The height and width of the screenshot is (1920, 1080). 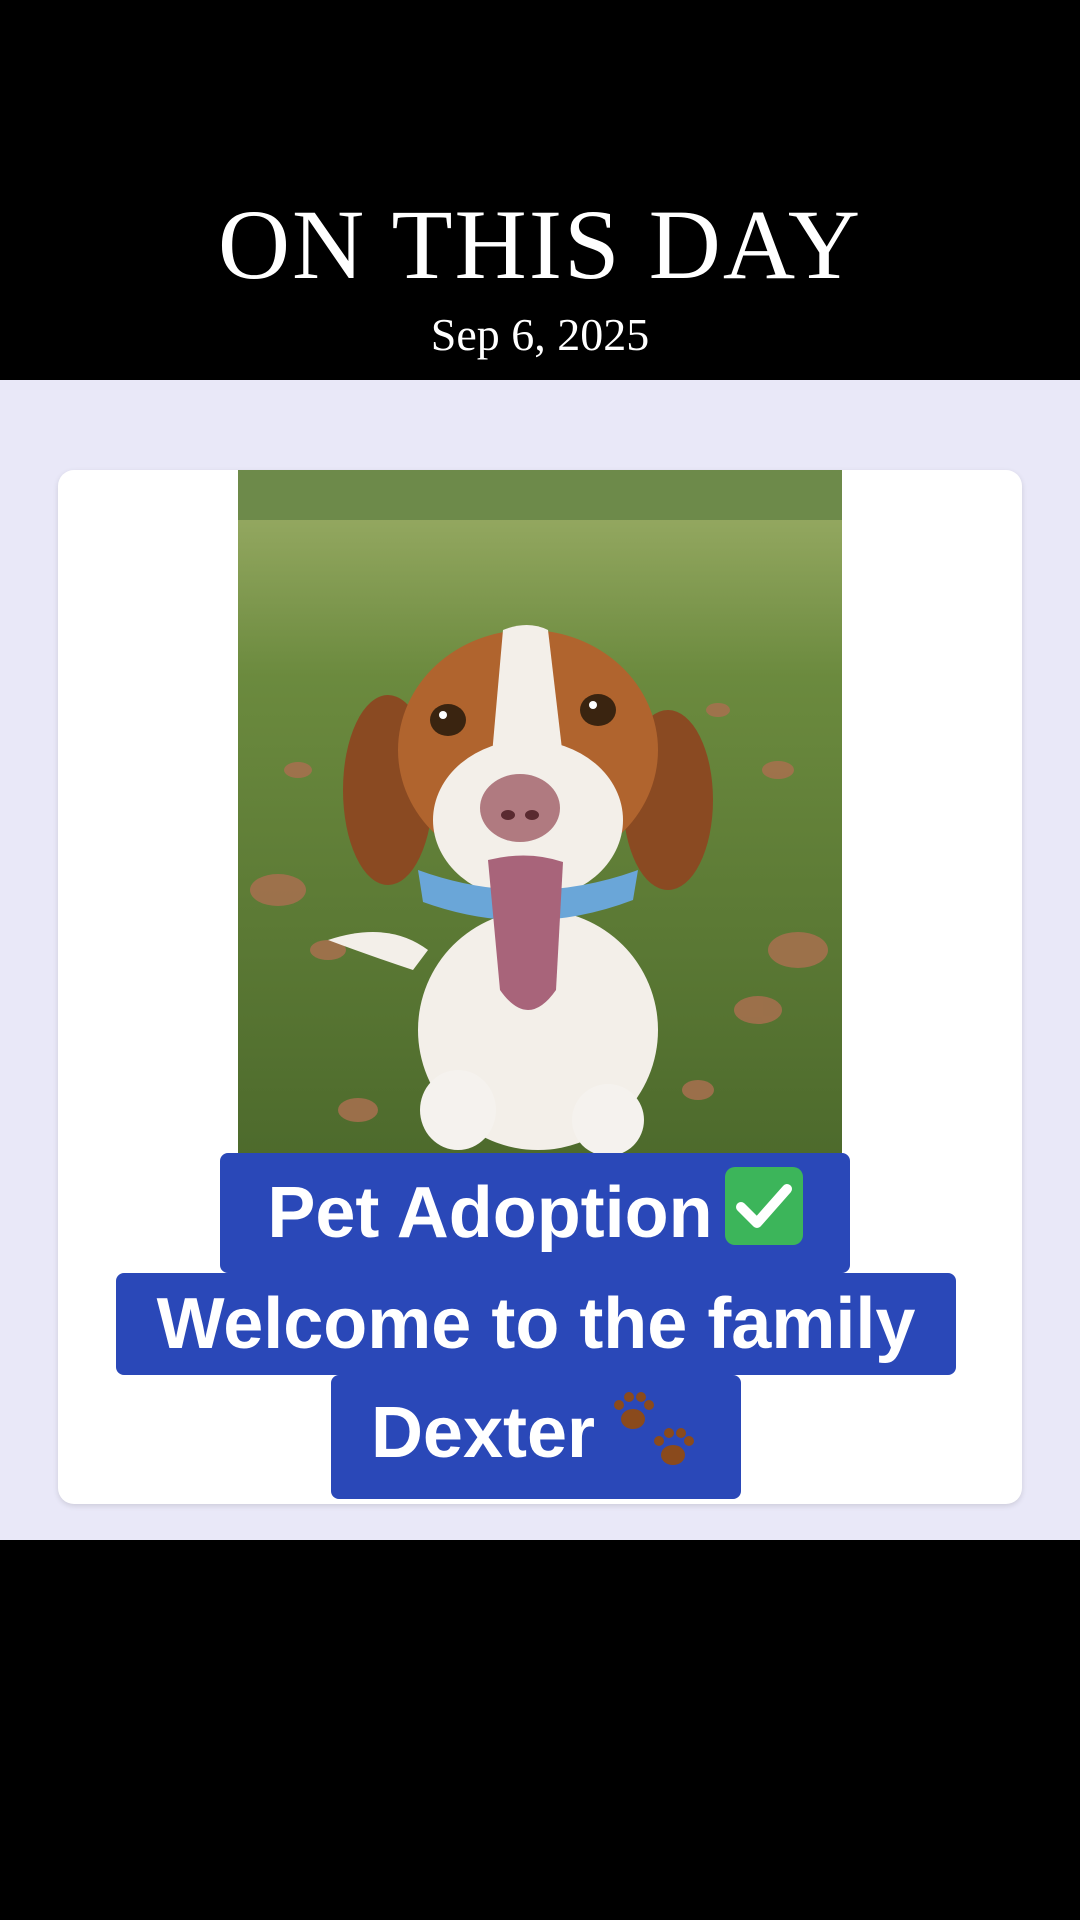 I want to click on overlay-line-adoption: Pet Adoption, so click(x=535, y=1213).